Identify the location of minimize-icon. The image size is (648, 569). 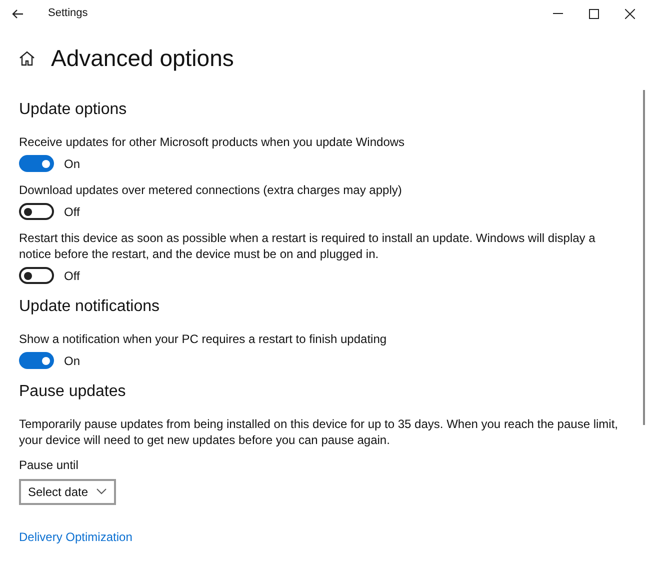
(558, 13).